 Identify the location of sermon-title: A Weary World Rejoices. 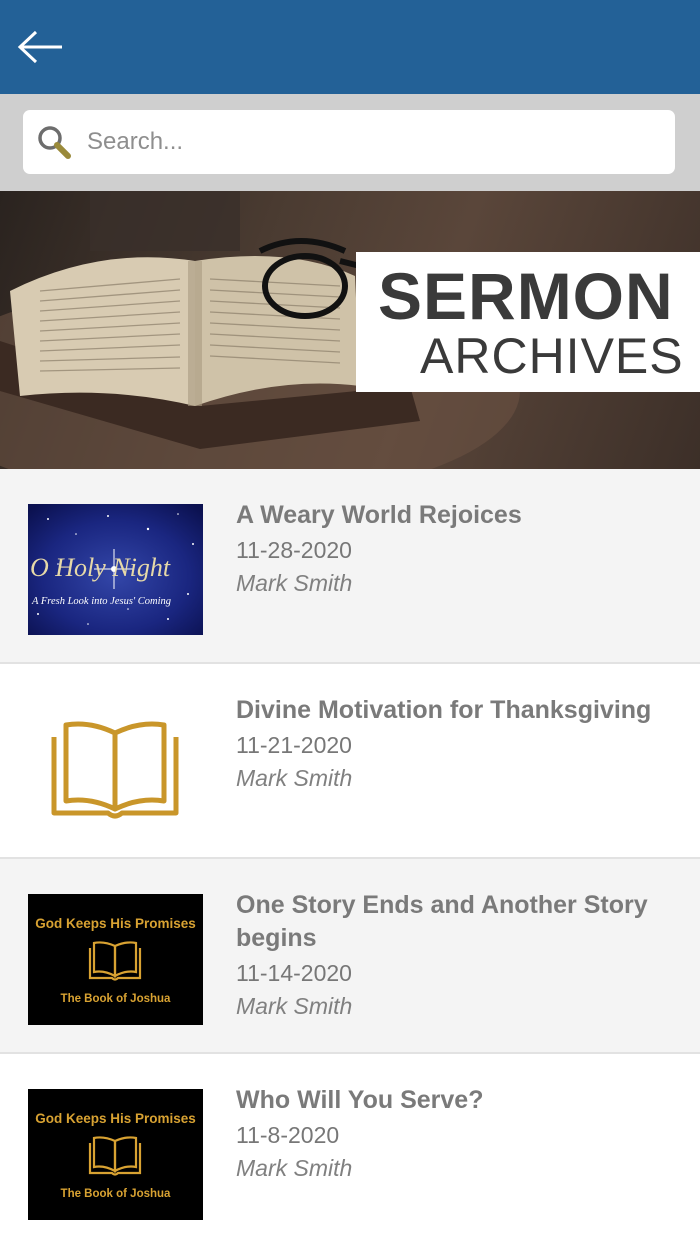
(379, 515).